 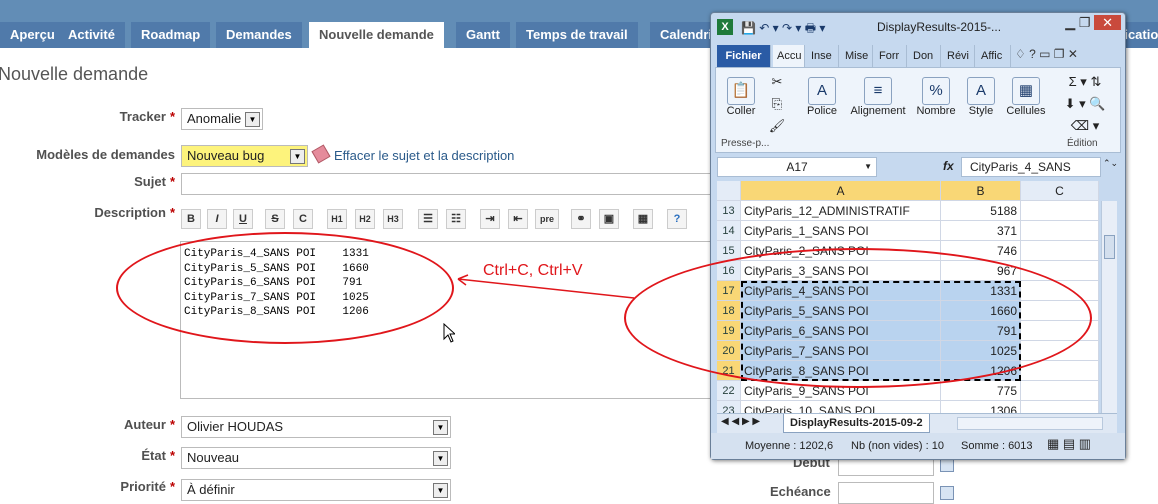 I want to click on state-select: Nouveau ▼, so click(x=316, y=458).